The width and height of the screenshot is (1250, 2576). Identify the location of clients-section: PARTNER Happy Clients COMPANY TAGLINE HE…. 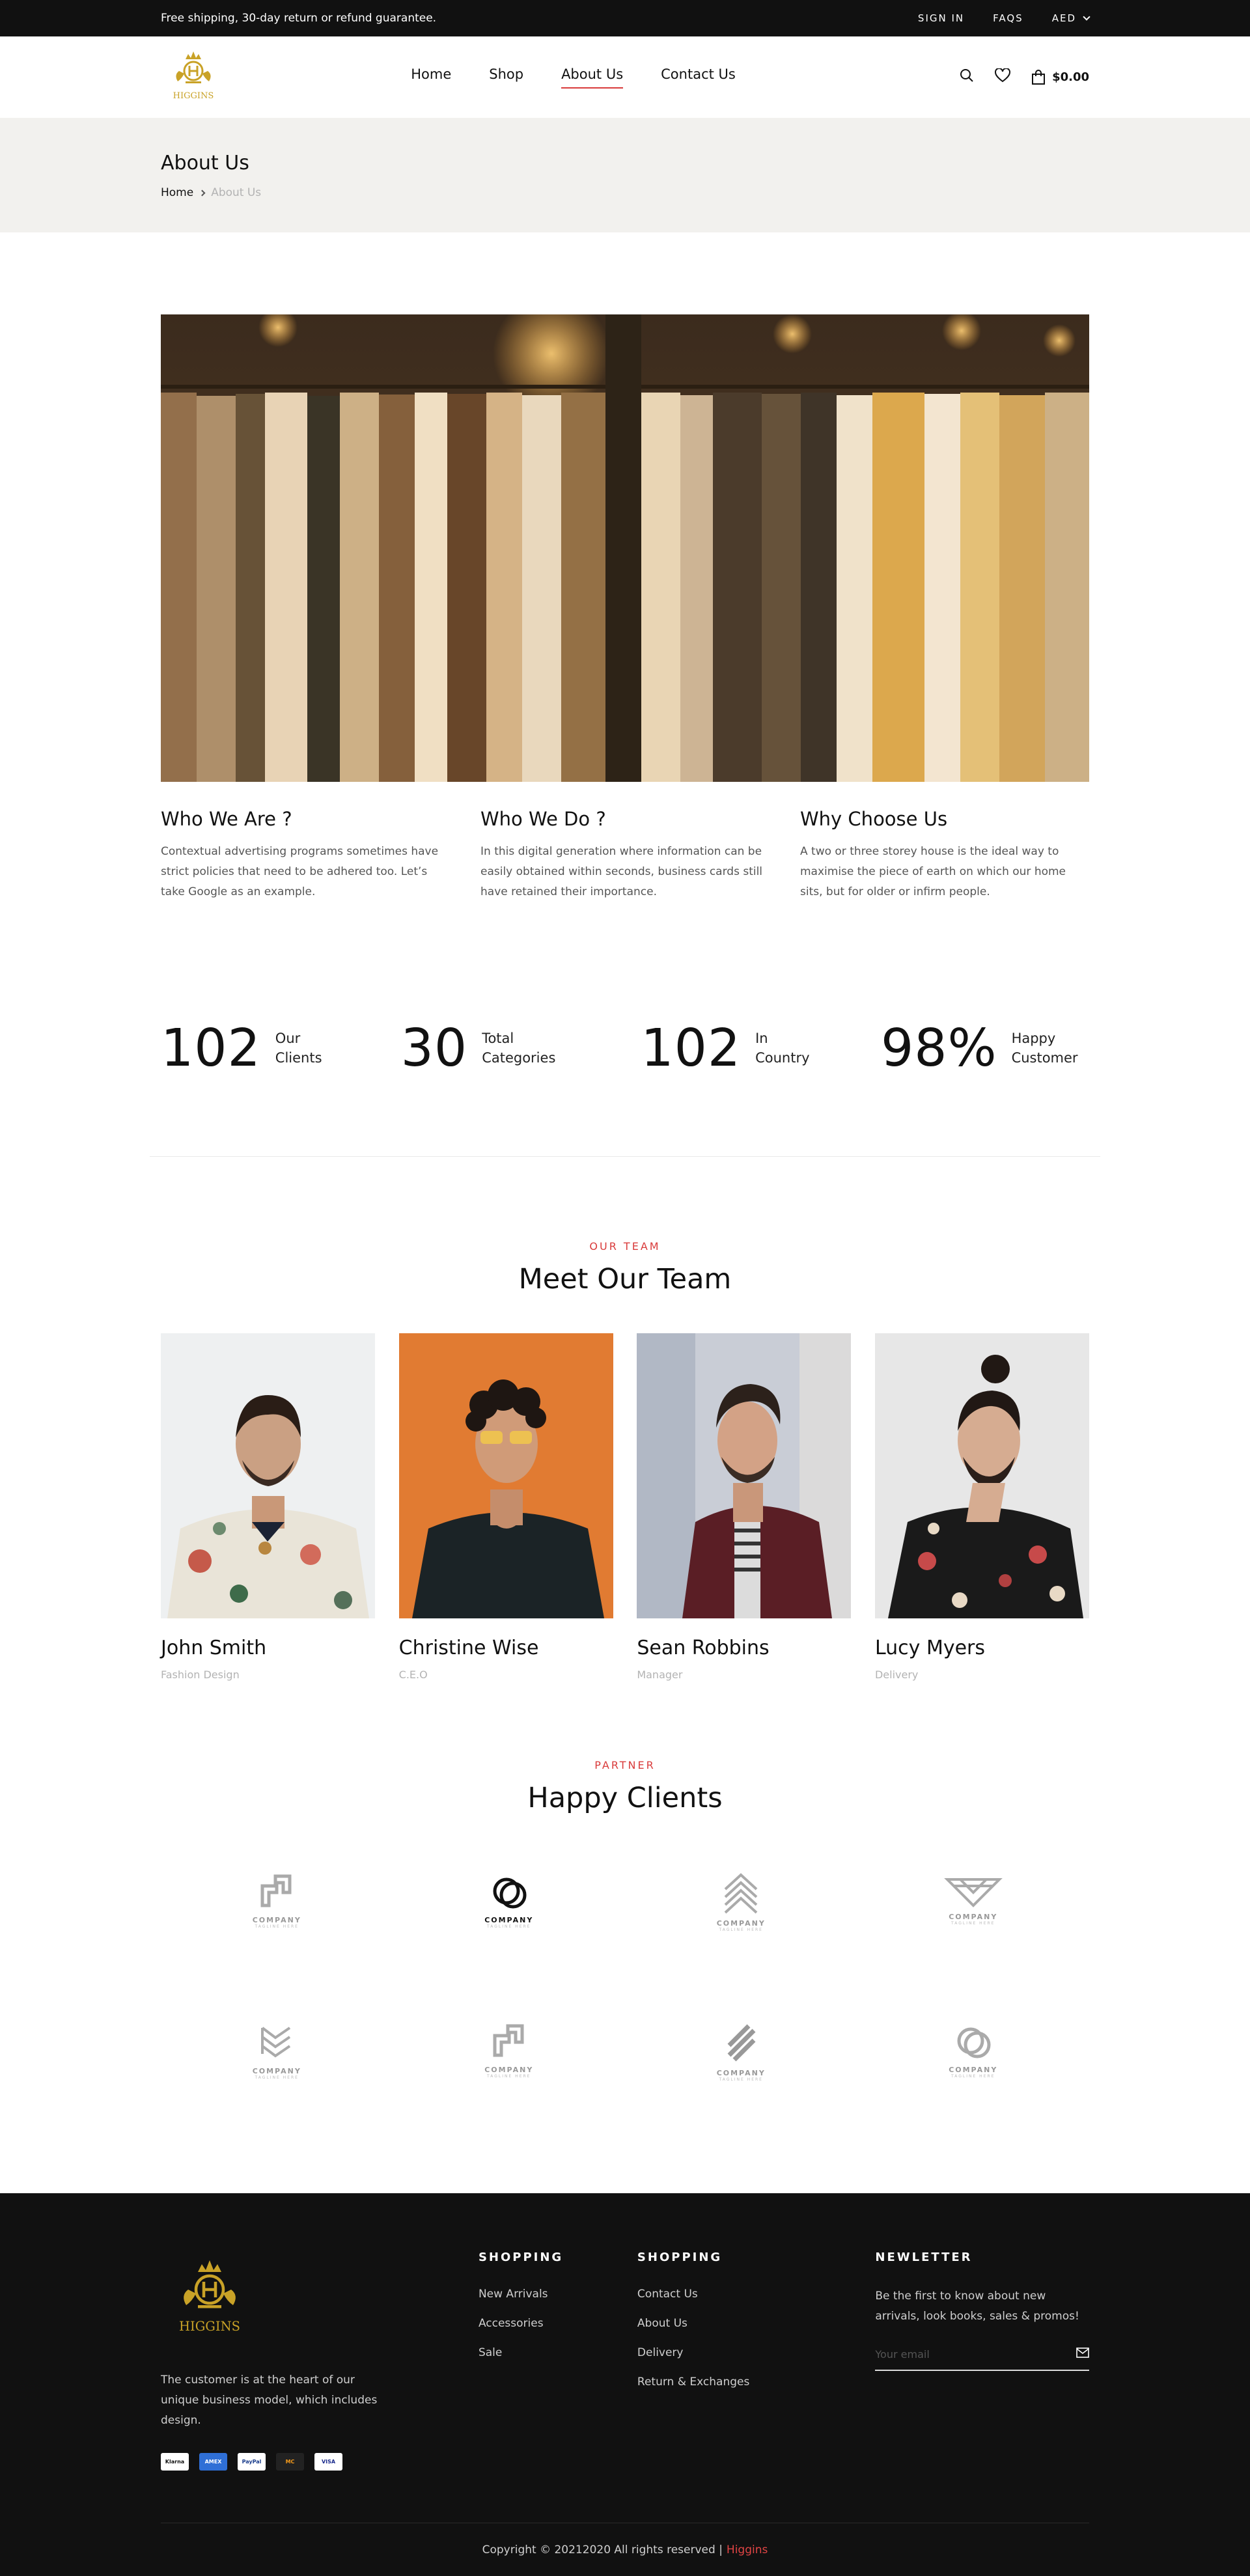
(625, 1893).